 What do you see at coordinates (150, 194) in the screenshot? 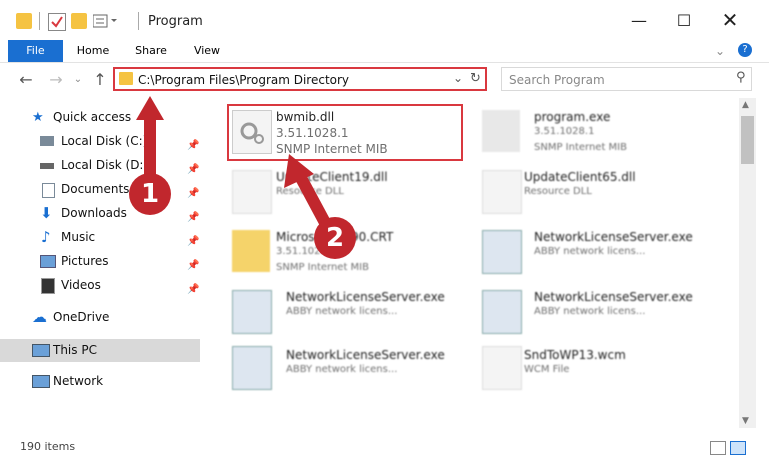
I see `annotation-badge-1: 1` at bounding box center [150, 194].